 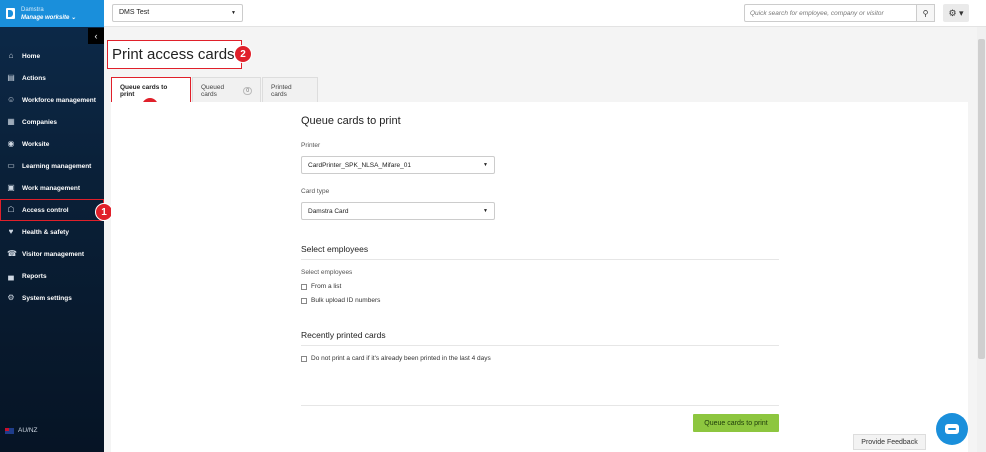 What do you see at coordinates (134, 12) in the screenshot?
I see `org-select-value: DMS Test` at bounding box center [134, 12].